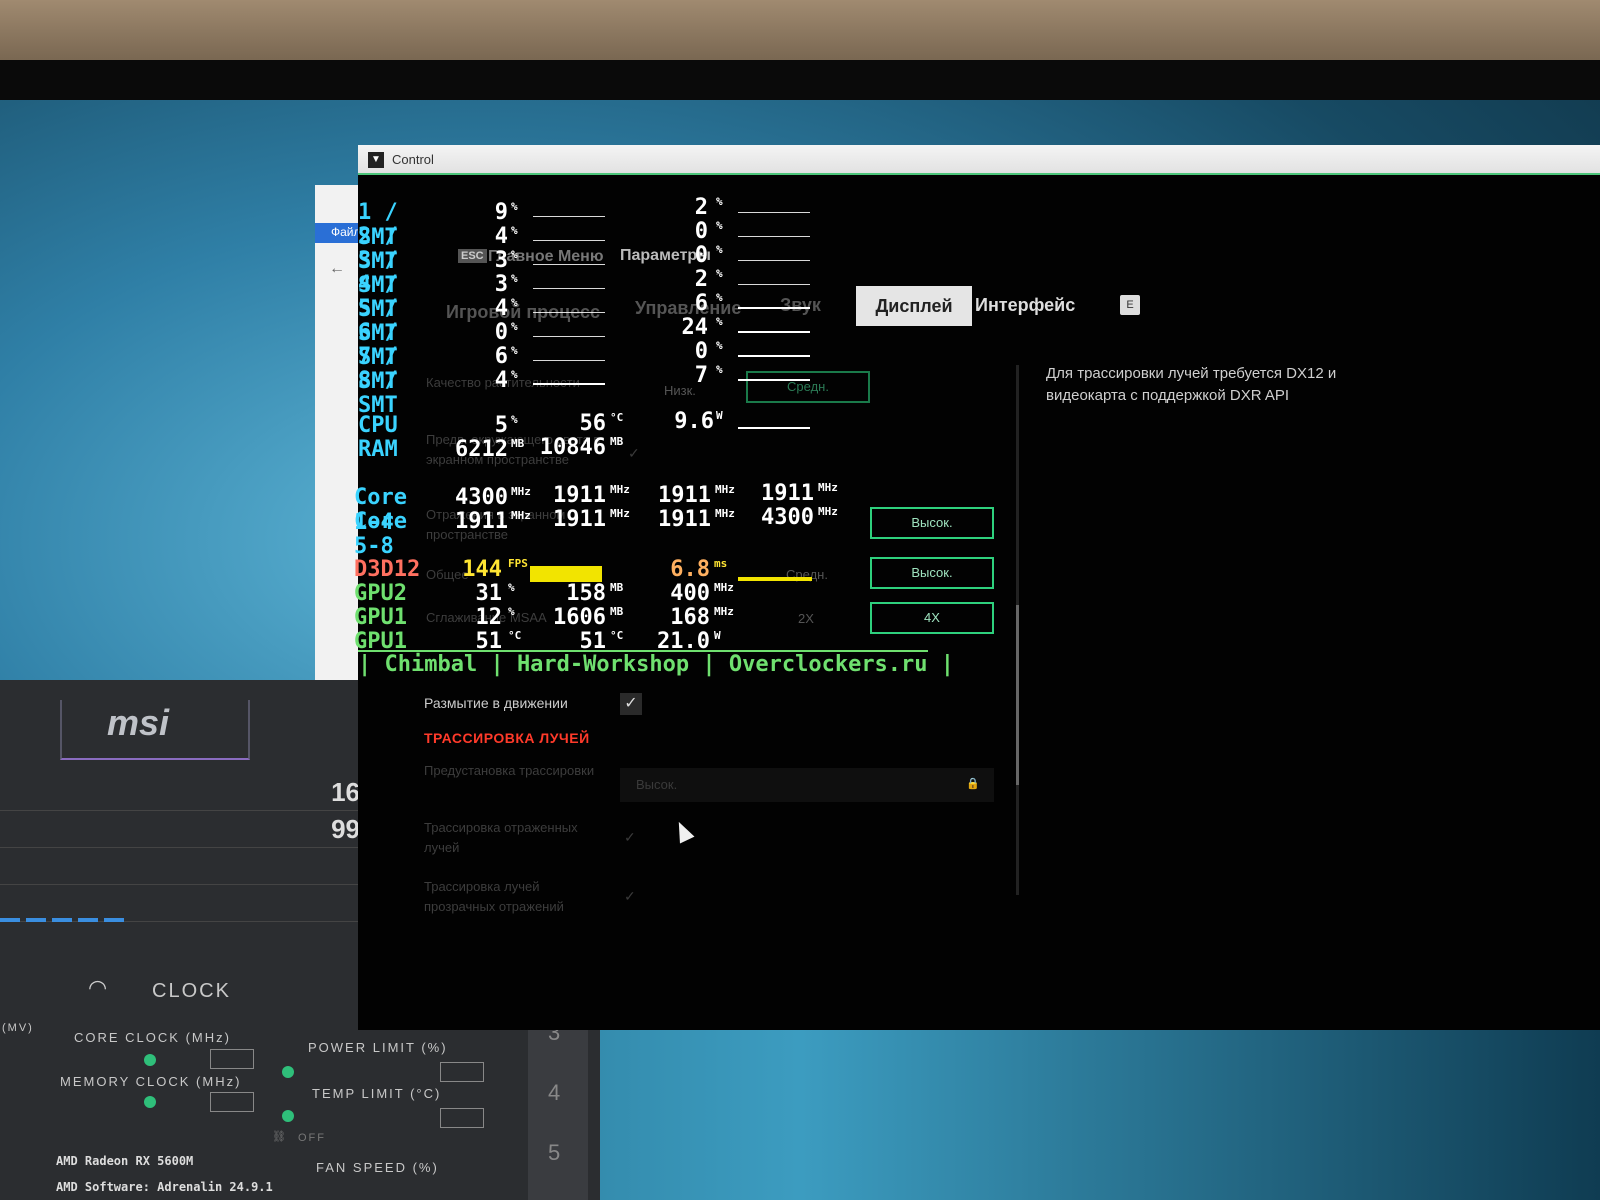 The height and width of the screenshot is (1200, 1600). I want to click on ssr-high-button: Высок., so click(932, 523).